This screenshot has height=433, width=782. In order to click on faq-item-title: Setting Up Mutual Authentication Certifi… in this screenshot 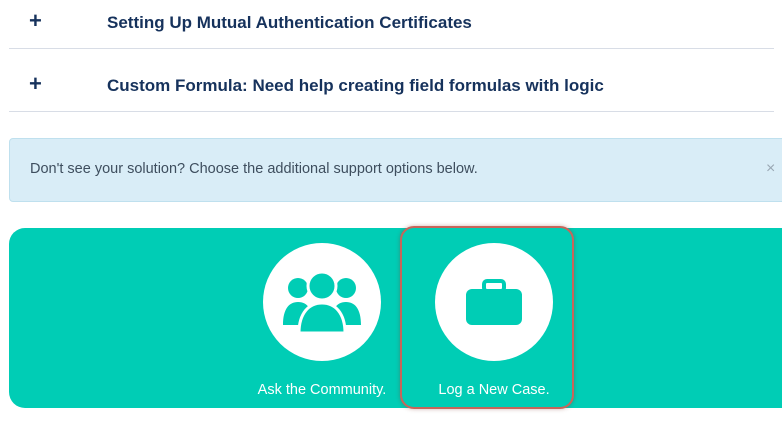, I will do `click(289, 23)`.